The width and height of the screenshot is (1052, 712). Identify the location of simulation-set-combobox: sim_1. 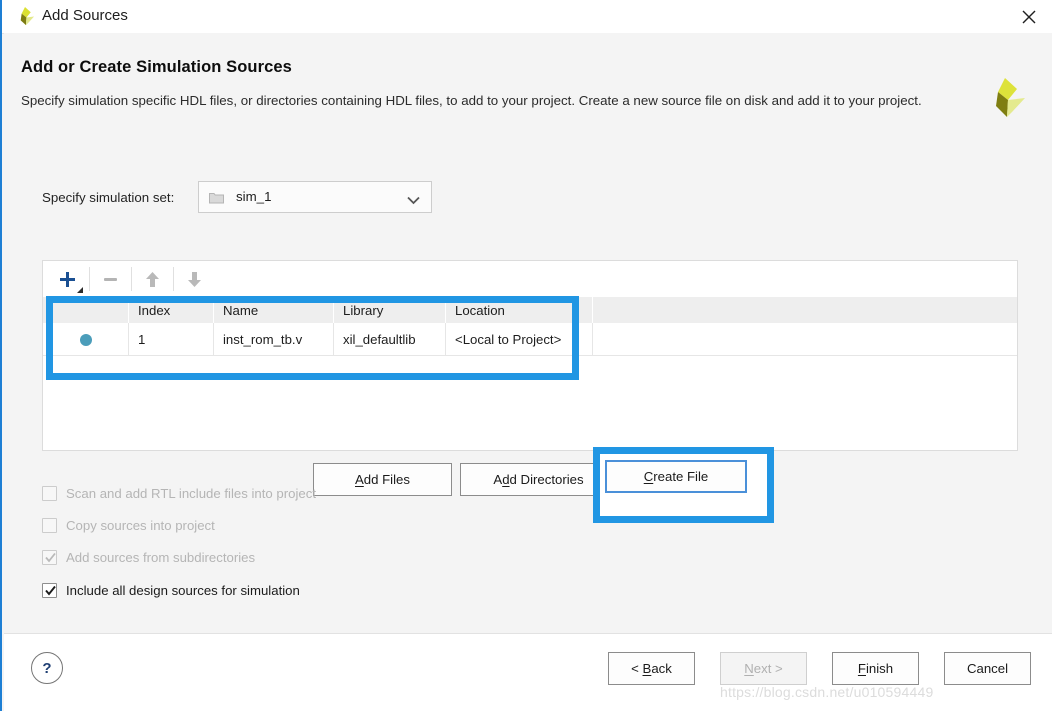
(315, 197).